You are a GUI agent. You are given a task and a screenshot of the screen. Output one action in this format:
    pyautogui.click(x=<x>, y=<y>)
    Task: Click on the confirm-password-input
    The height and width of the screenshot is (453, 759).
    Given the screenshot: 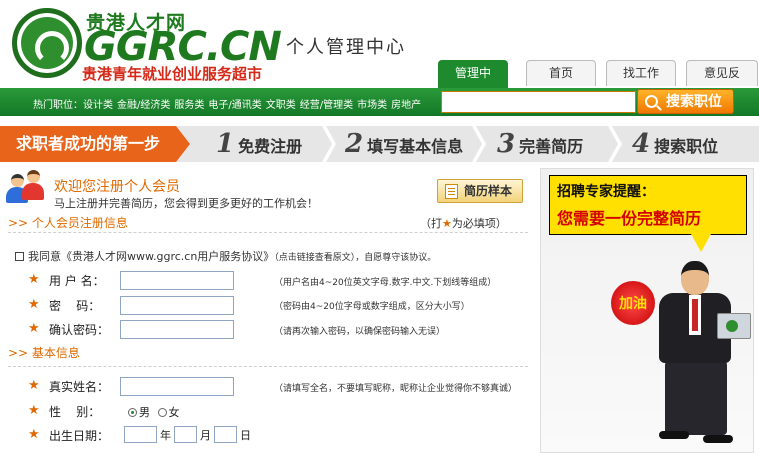 What is the action you would take?
    pyautogui.click(x=177, y=329)
    